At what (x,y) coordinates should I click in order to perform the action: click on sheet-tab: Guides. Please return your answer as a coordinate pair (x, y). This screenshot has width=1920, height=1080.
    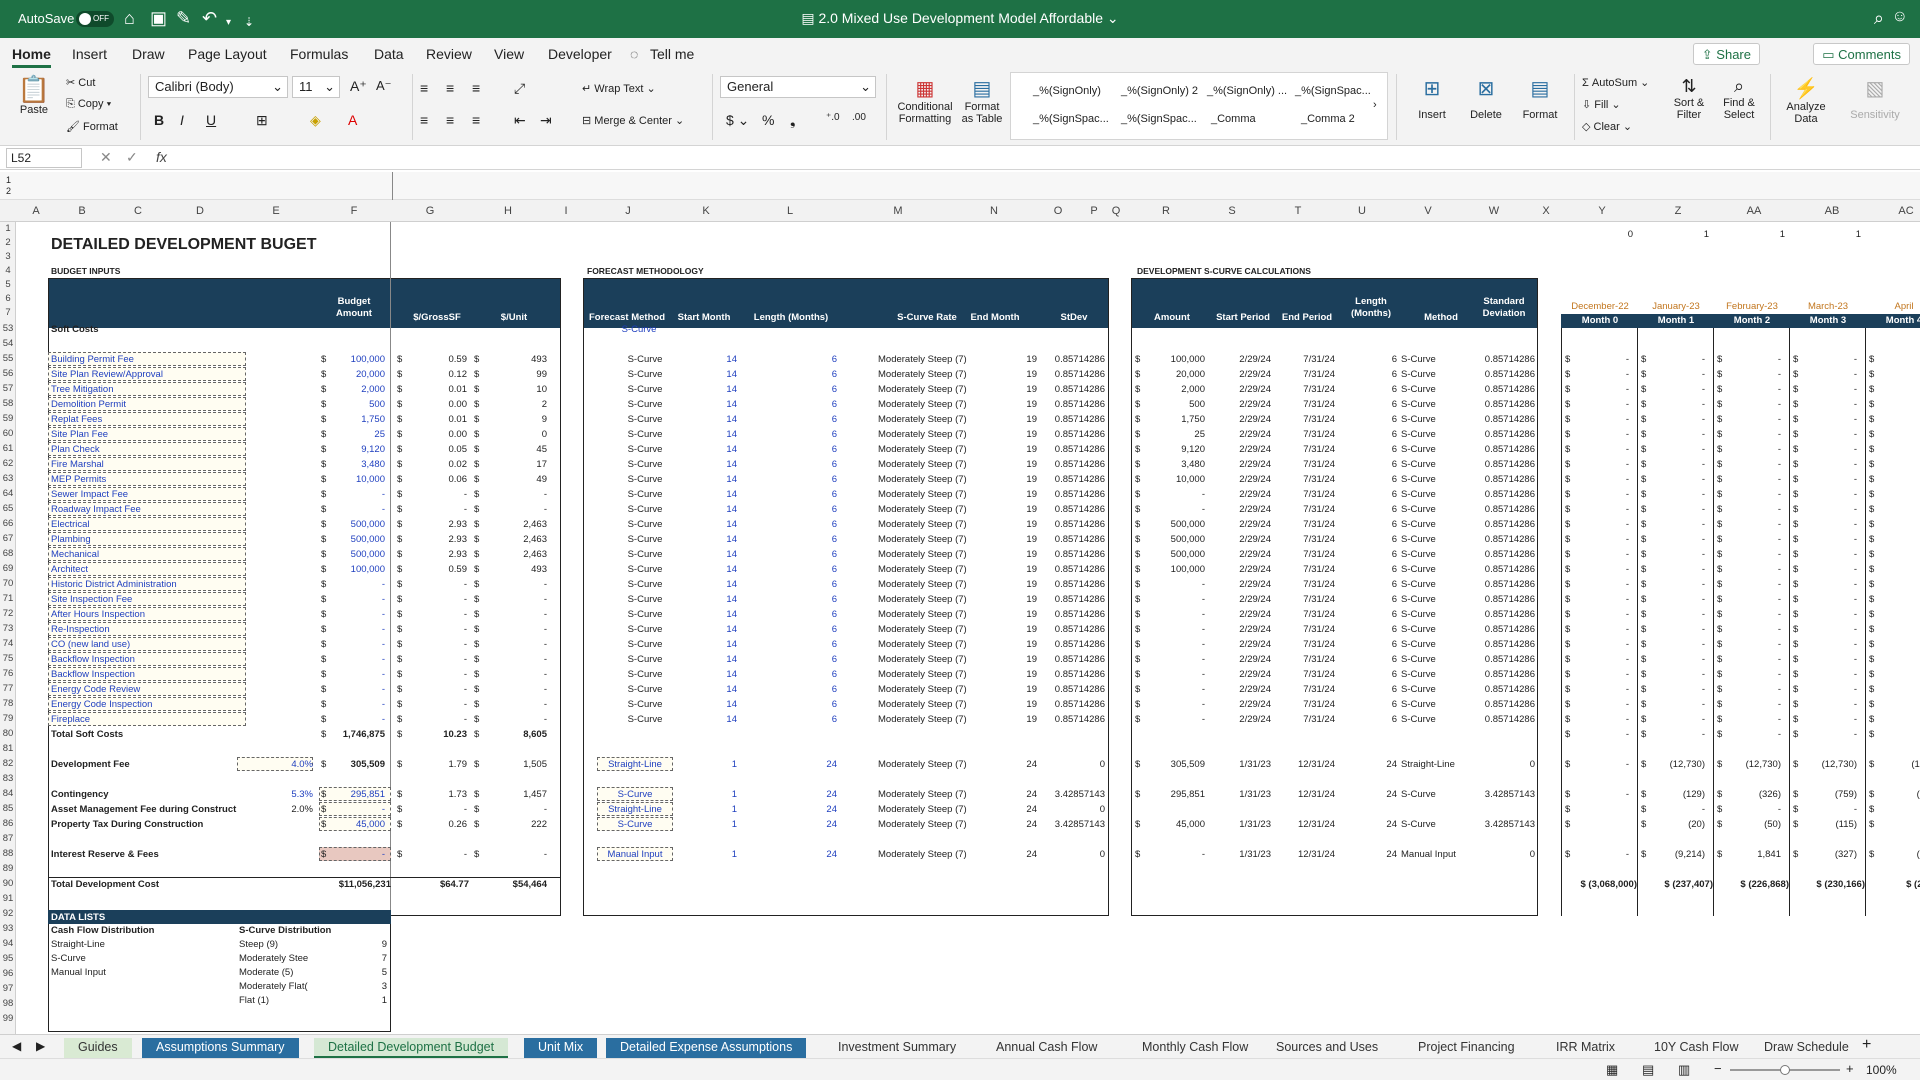
    Looking at the image, I should click on (98, 1048).